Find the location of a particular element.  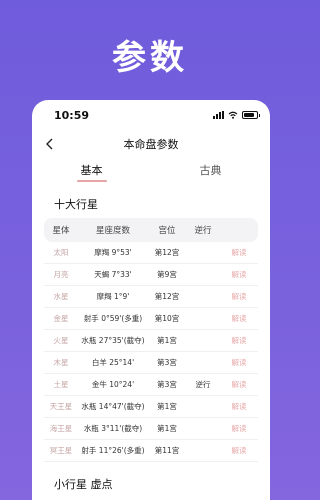

section-title-minor-planets: 小行星 虚点 is located at coordinates (83, 484).